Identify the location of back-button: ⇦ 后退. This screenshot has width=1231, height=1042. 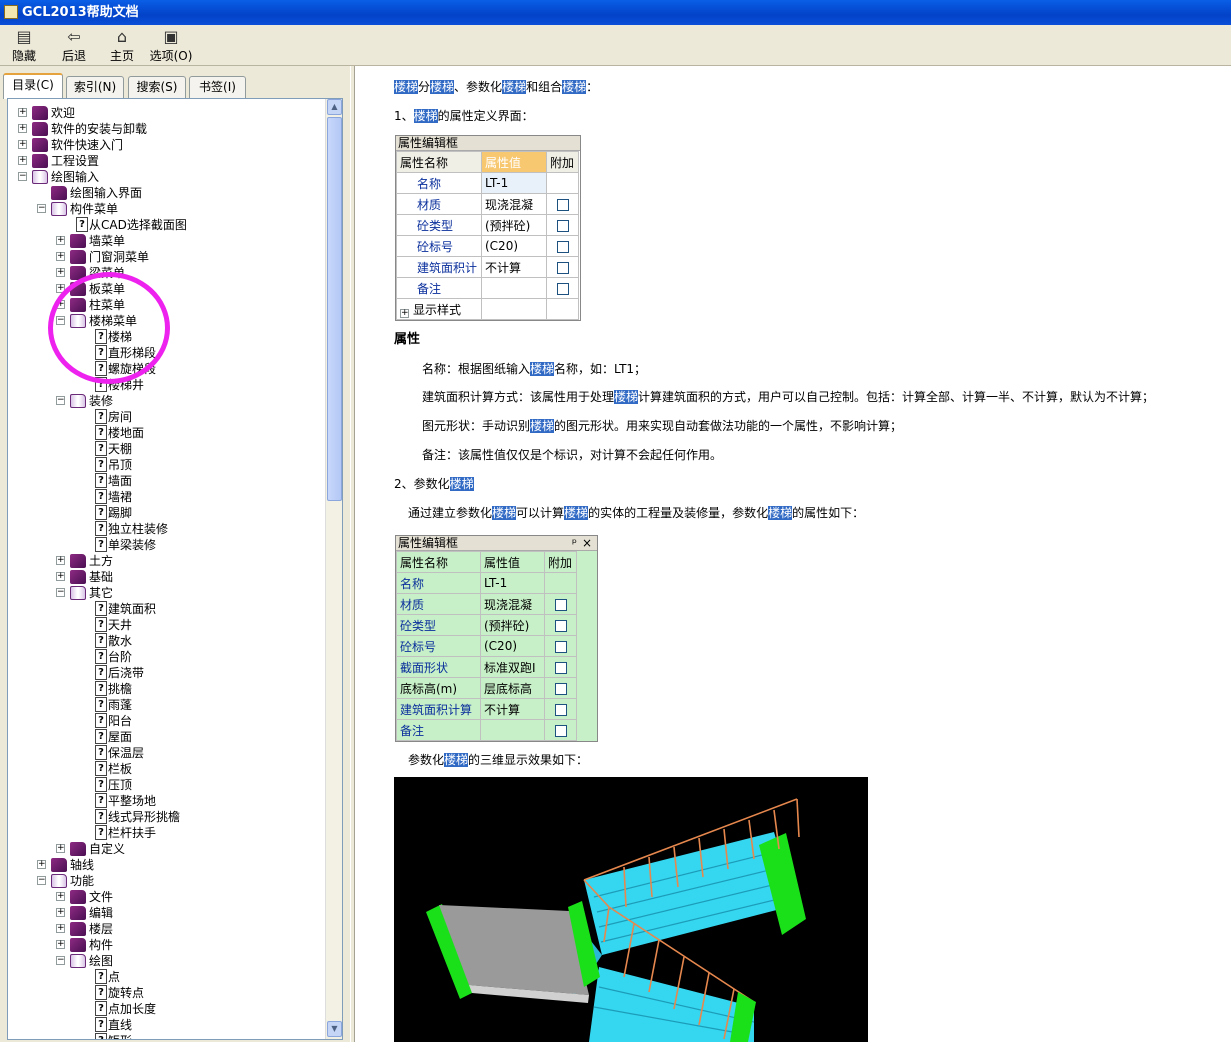
(74, 45).